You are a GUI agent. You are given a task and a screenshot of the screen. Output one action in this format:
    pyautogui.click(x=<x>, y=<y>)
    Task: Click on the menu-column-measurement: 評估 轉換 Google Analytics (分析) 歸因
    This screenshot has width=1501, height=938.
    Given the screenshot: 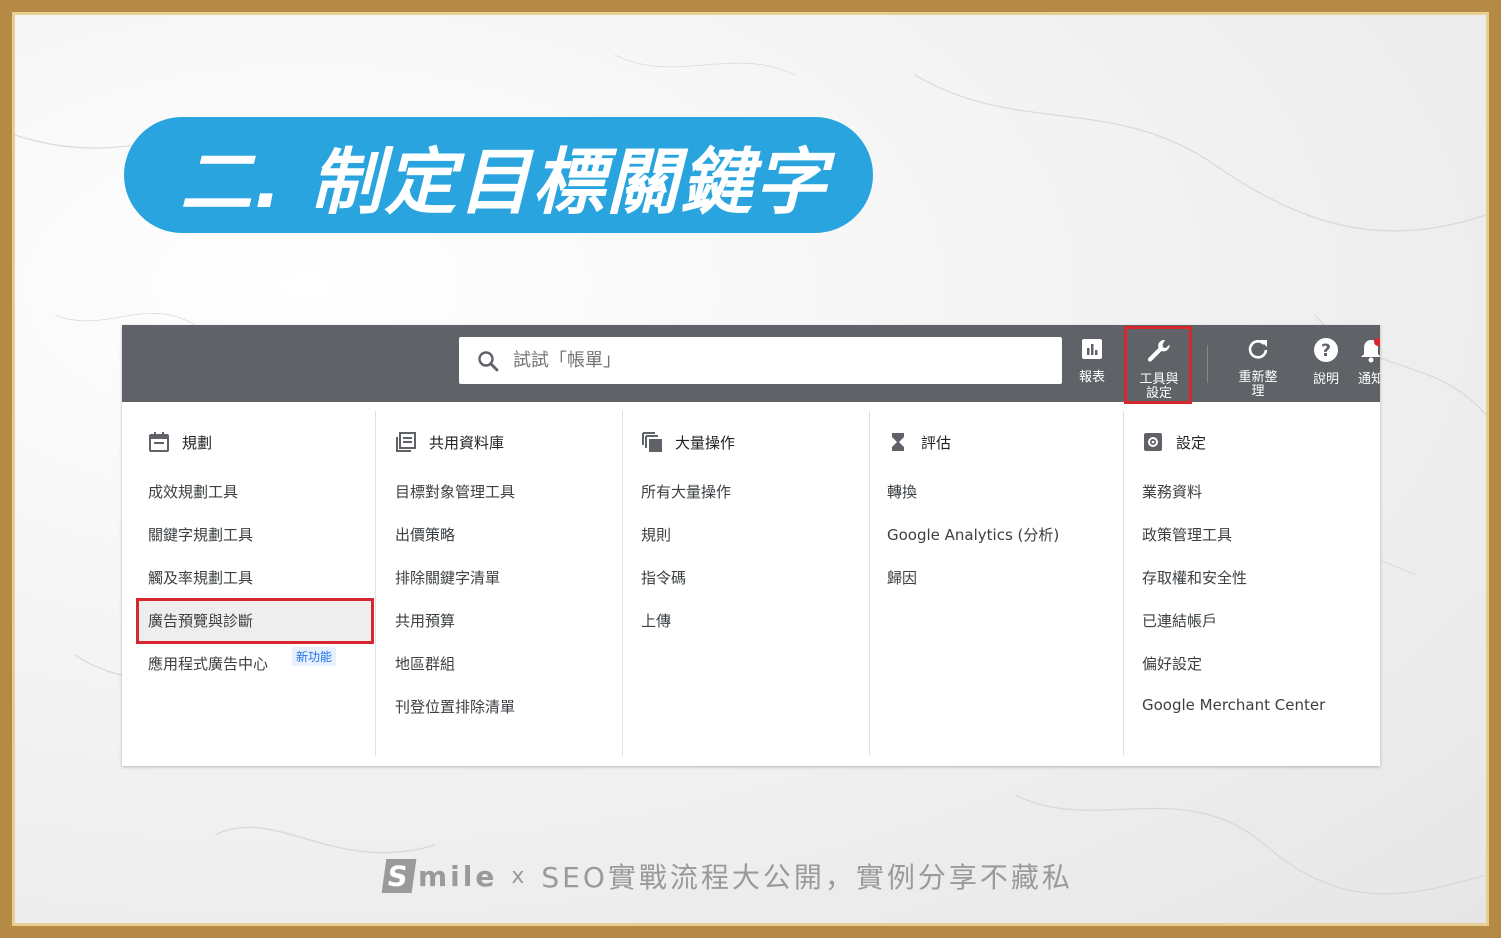 What is the action you would take?
    pyautogui.click(x=984, y=583)
    